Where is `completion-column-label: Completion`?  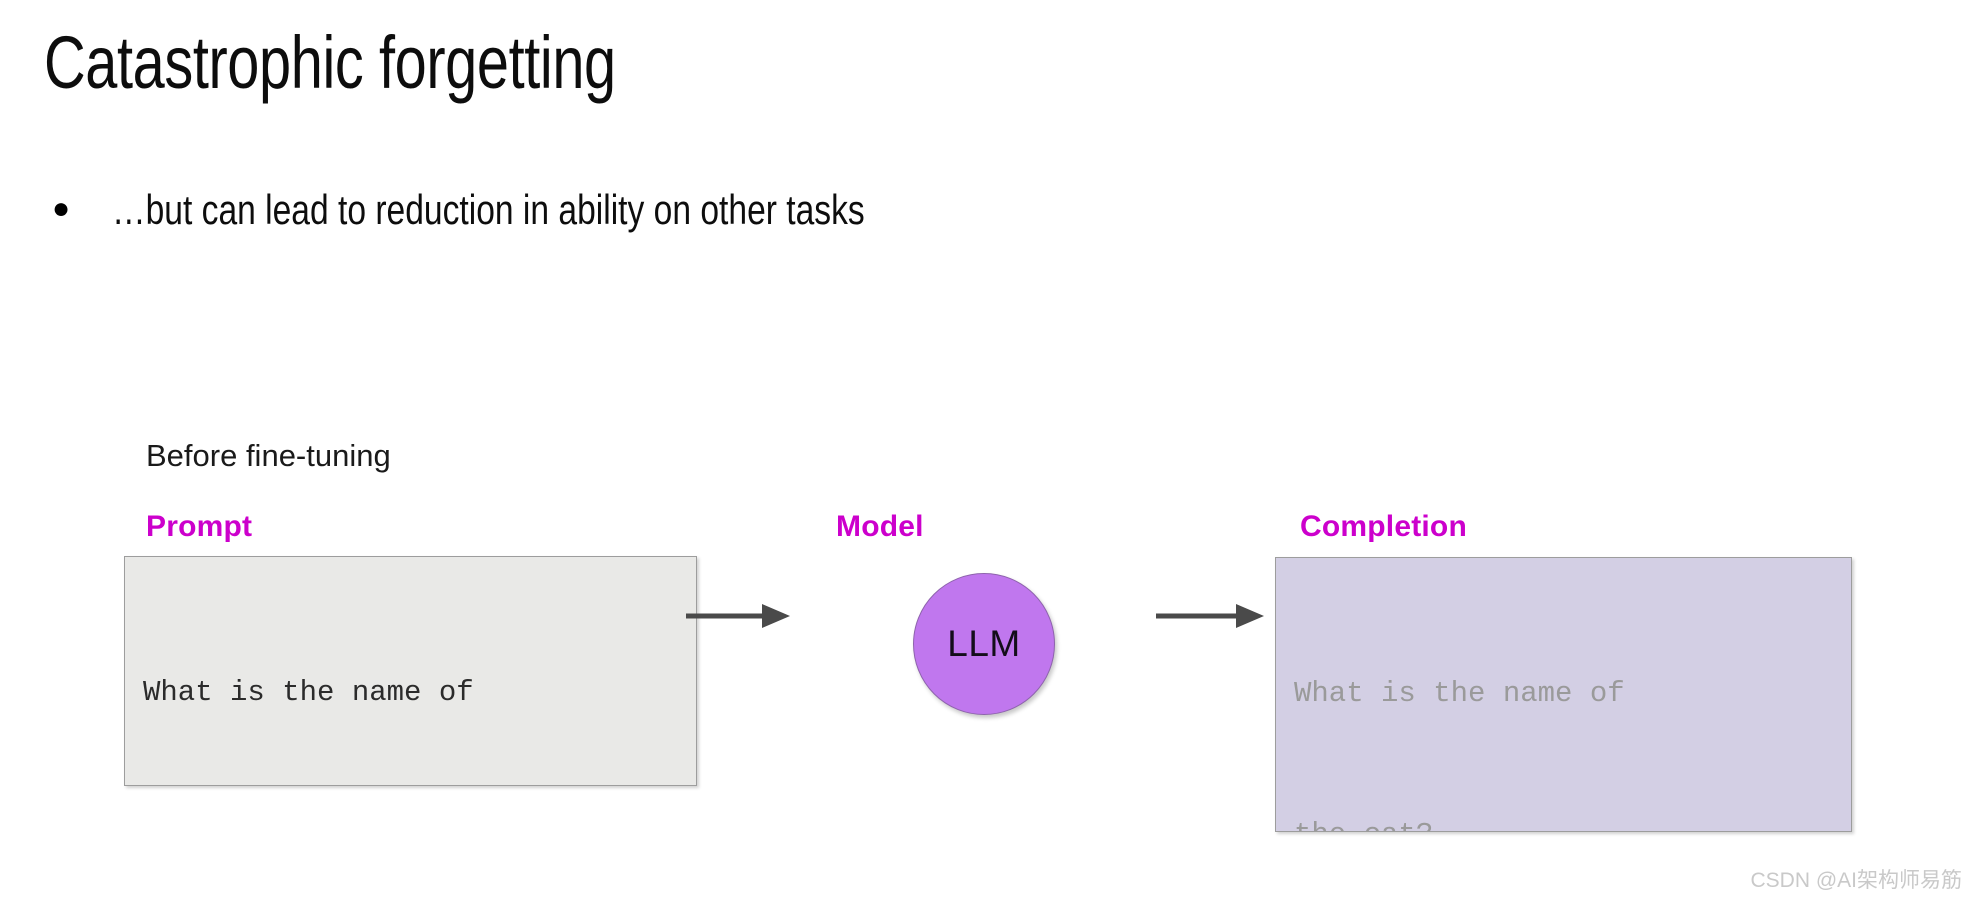 completion-column-label: Completion is located at coordinates (1383, 526).